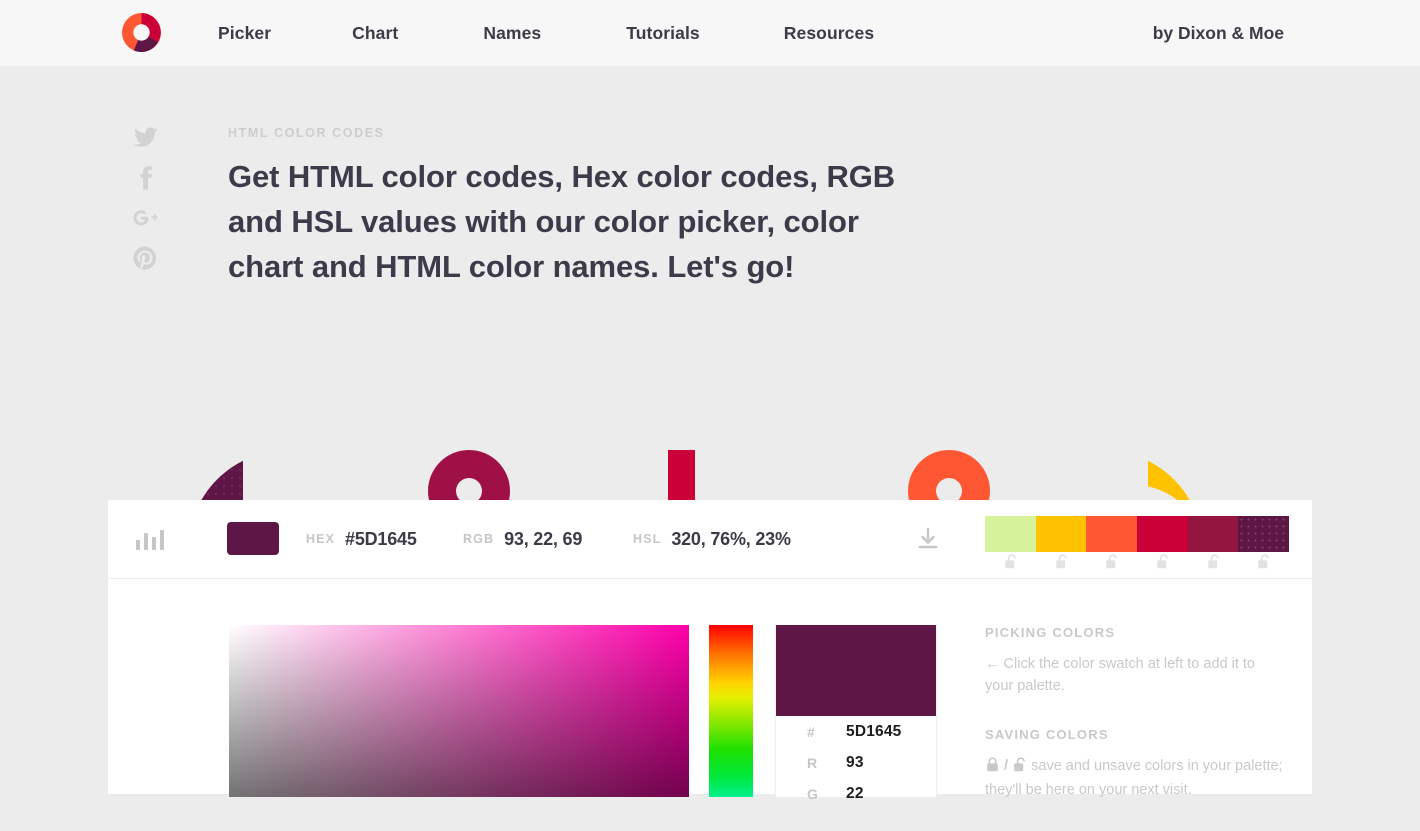 Image resolution: width=1420 pixels, height=831 pixels. Describe the element at coordinates (647, 539) in the screenshot. I see `hsl-label: HSL` at that location.